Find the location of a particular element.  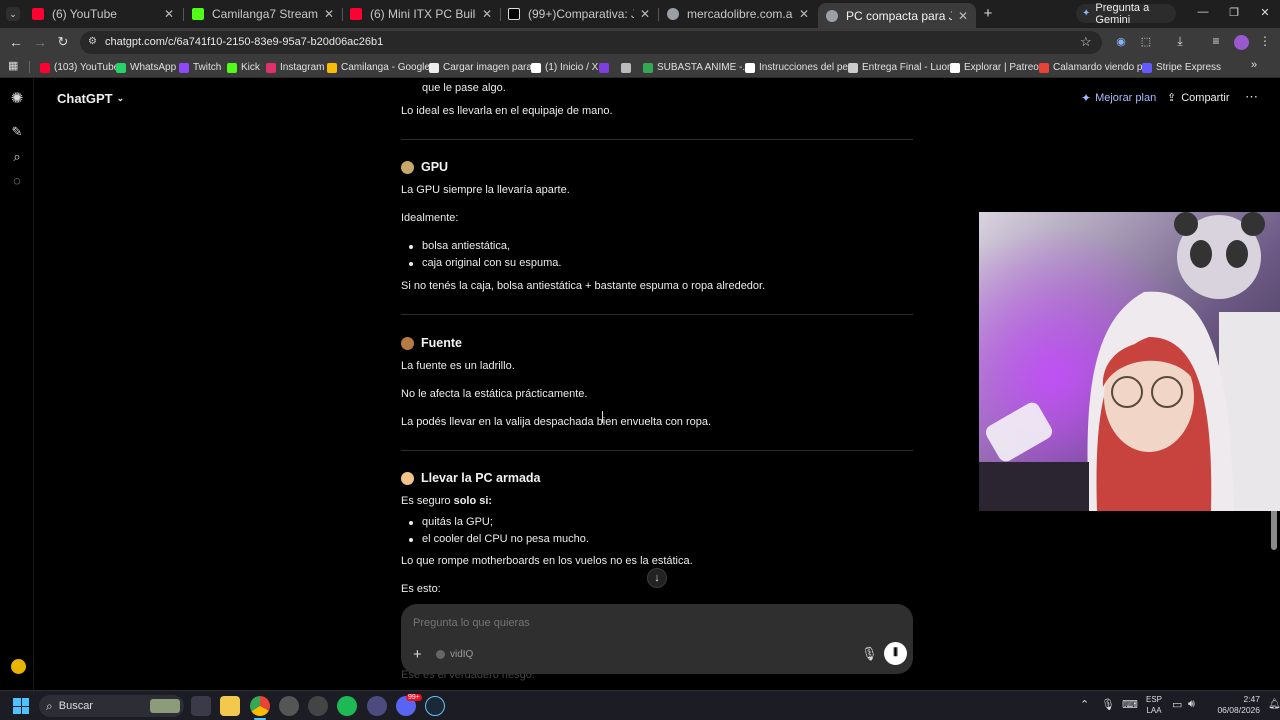

clock: 2:47 06/08/2026 is located at coordinates (1231, 705).